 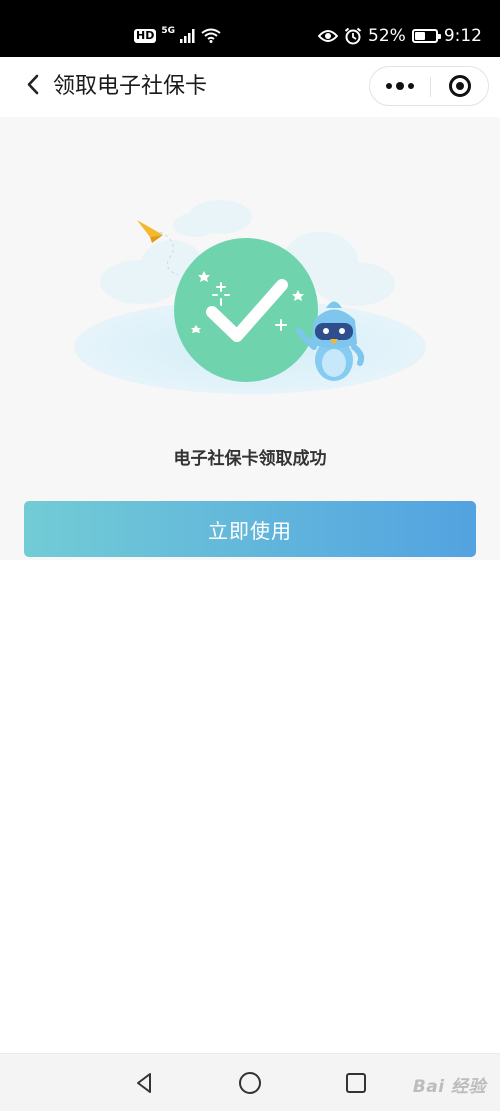 I want to click on mini-program-capsule, so click(x=429, y=86).